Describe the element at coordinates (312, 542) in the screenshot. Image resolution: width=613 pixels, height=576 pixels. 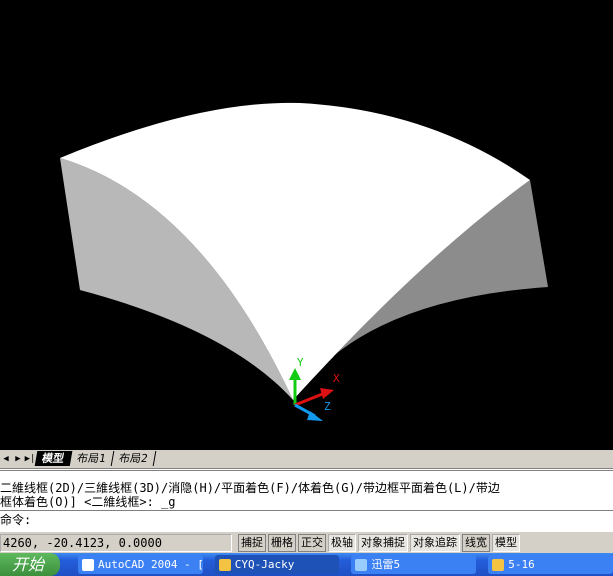
I see `ortho-toggle: 正交` at that location.